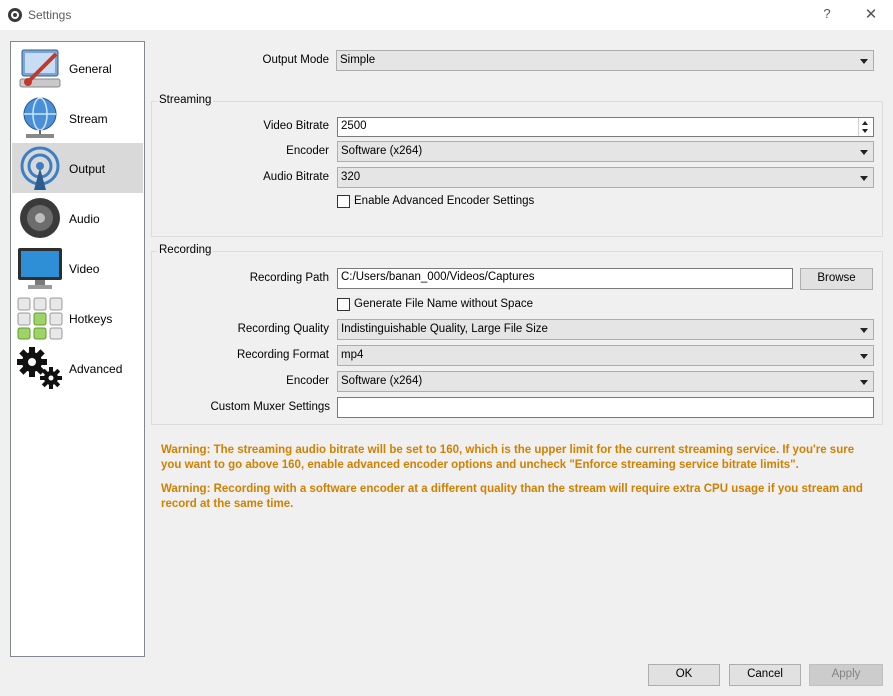 The width and height of the screenshot is (893, 696). What do you see at coordinates (865, 127) in the screenshot?
I see `spin-arrows-icon` at bounding box center [865, 127].